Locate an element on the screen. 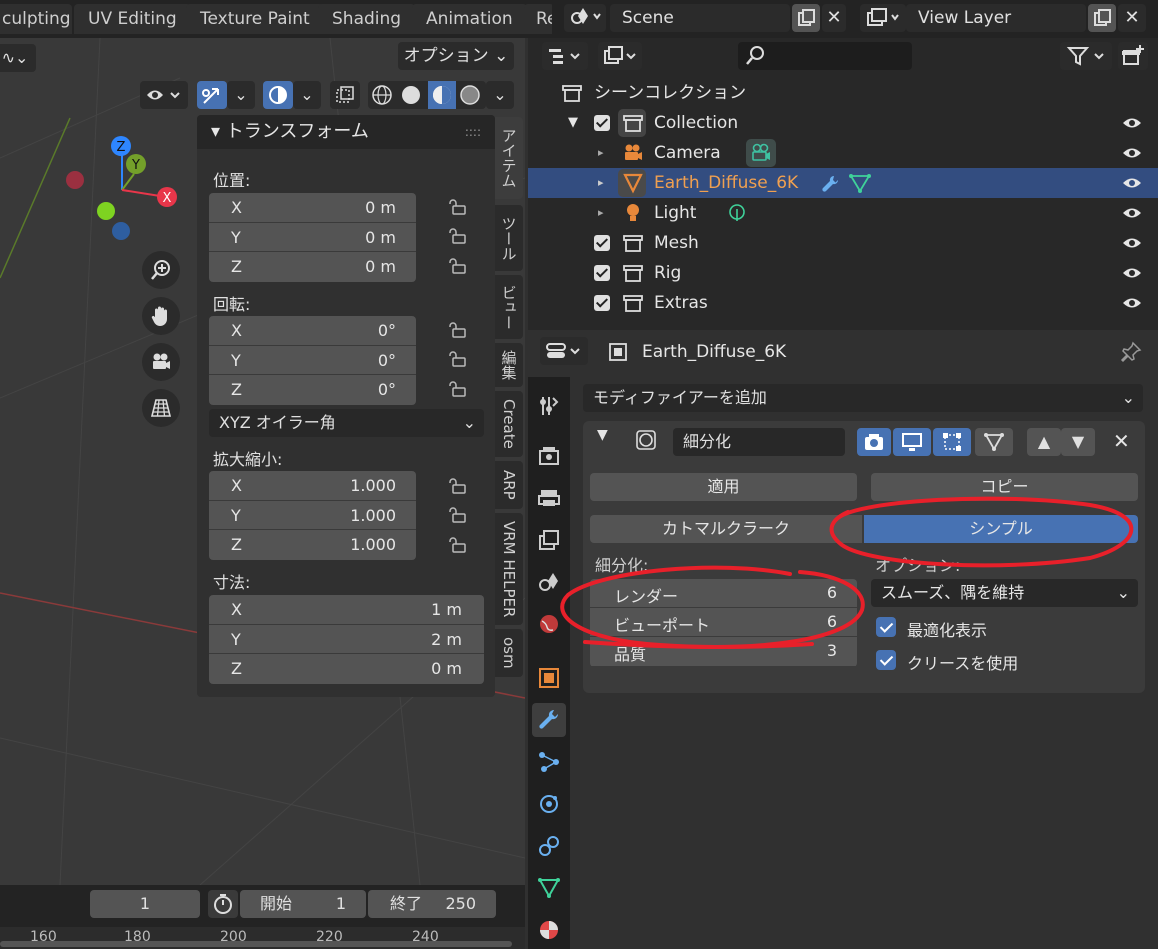 Image resolution: width=1158 pixels, height=949 pixels. tab-create: Create is located at coordinates (509, 424).